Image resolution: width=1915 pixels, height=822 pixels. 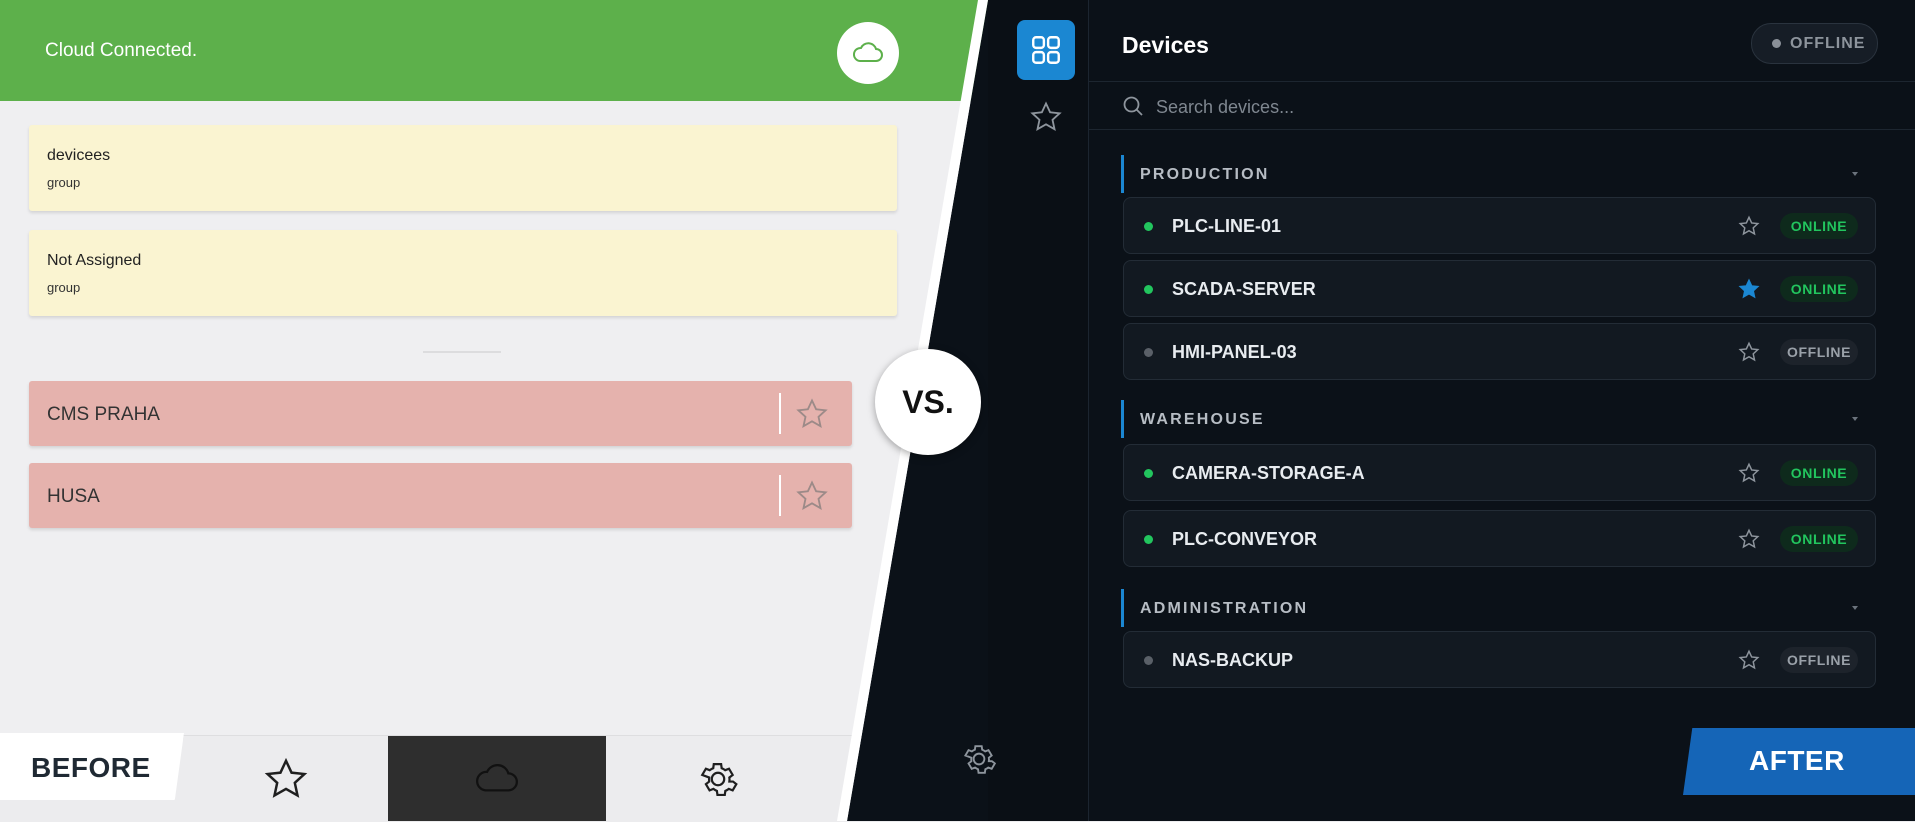 I want to click on group-name: Not Assigned, so click(x=94, y=260).